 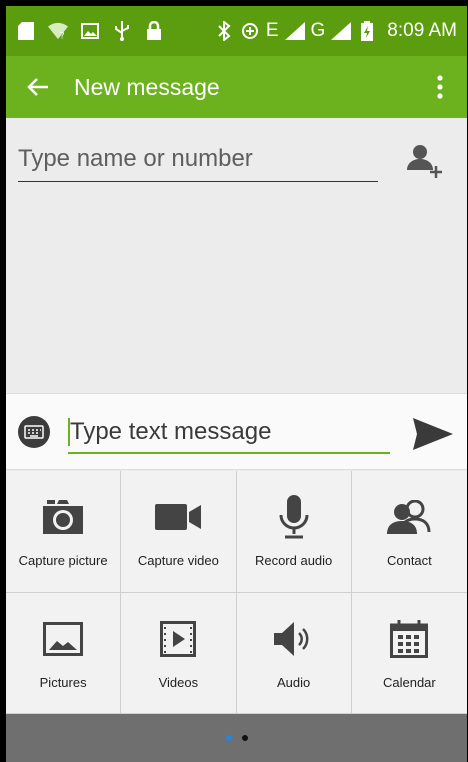 I want to click on page-title: New message, so click(x=147, y=86).